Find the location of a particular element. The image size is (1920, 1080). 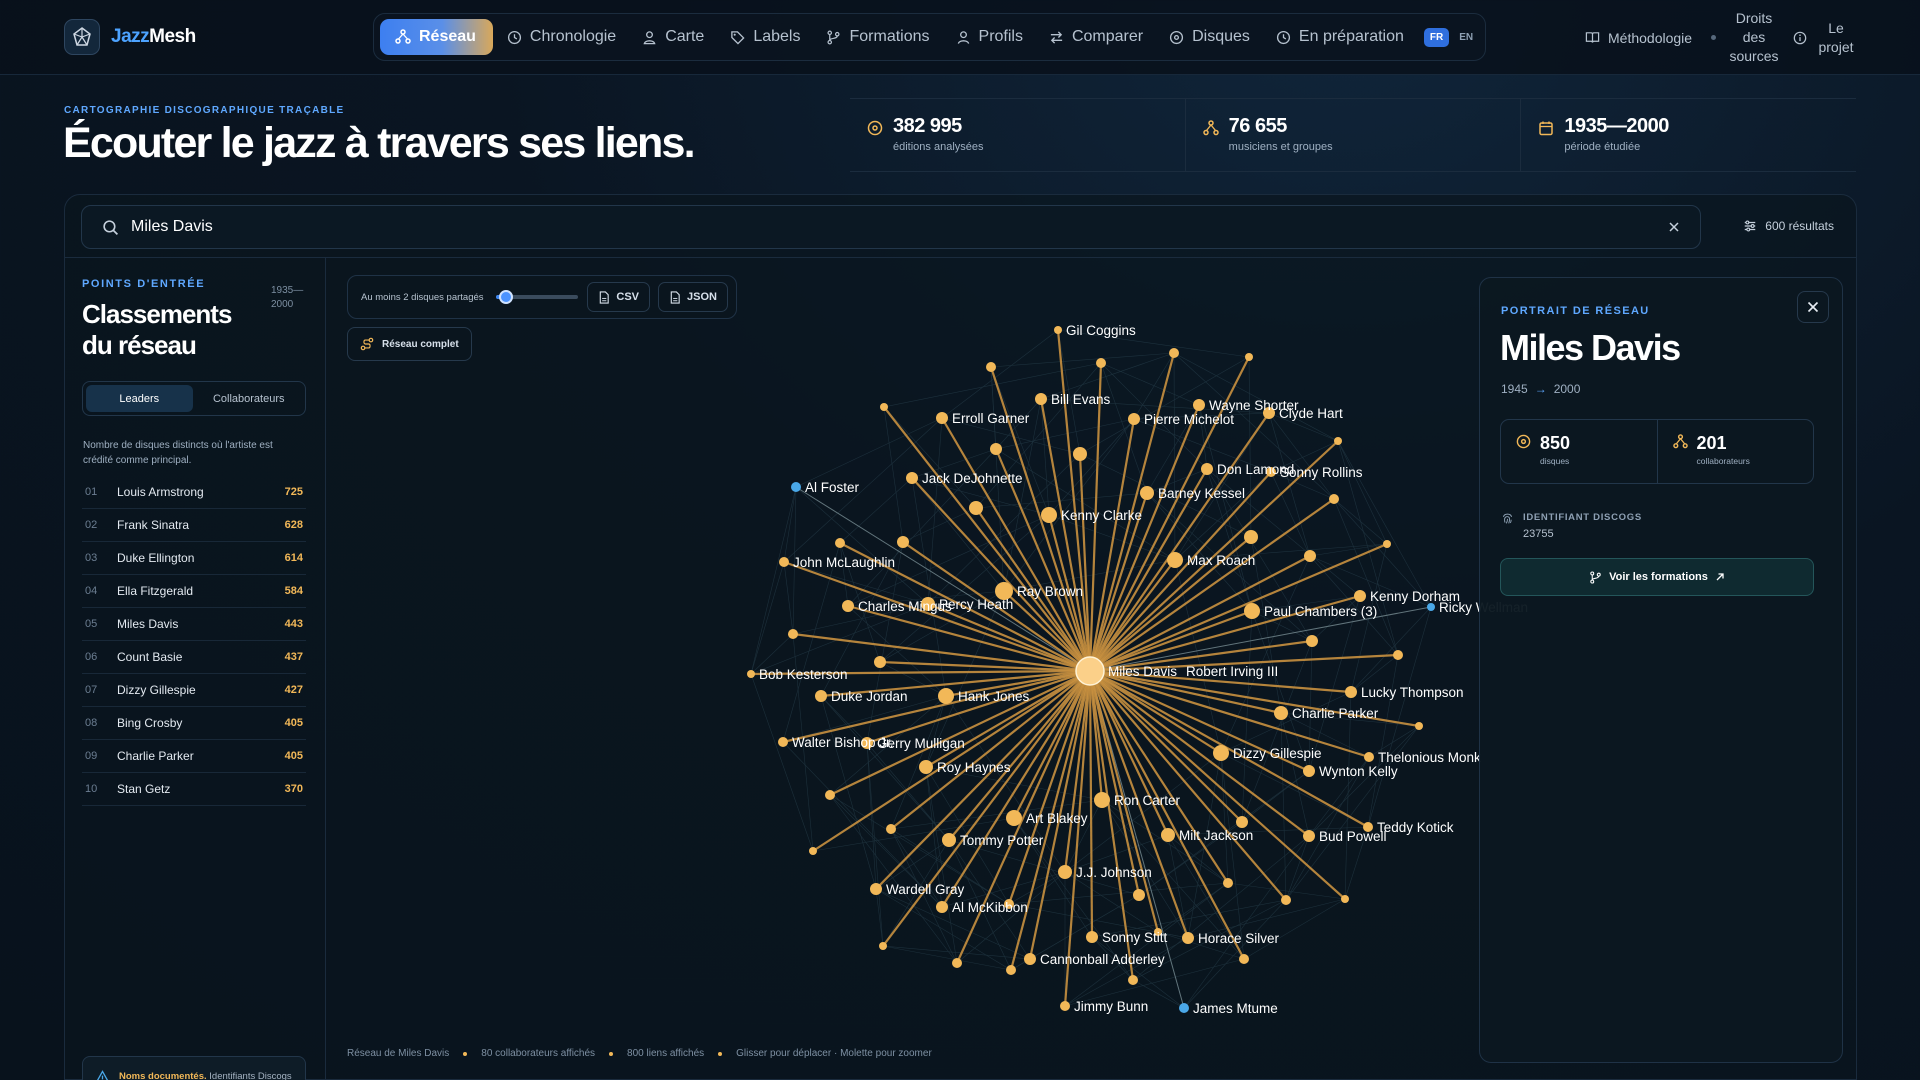

nav-item-en-preparation: En préparation is located at coordinates (1340, 37).